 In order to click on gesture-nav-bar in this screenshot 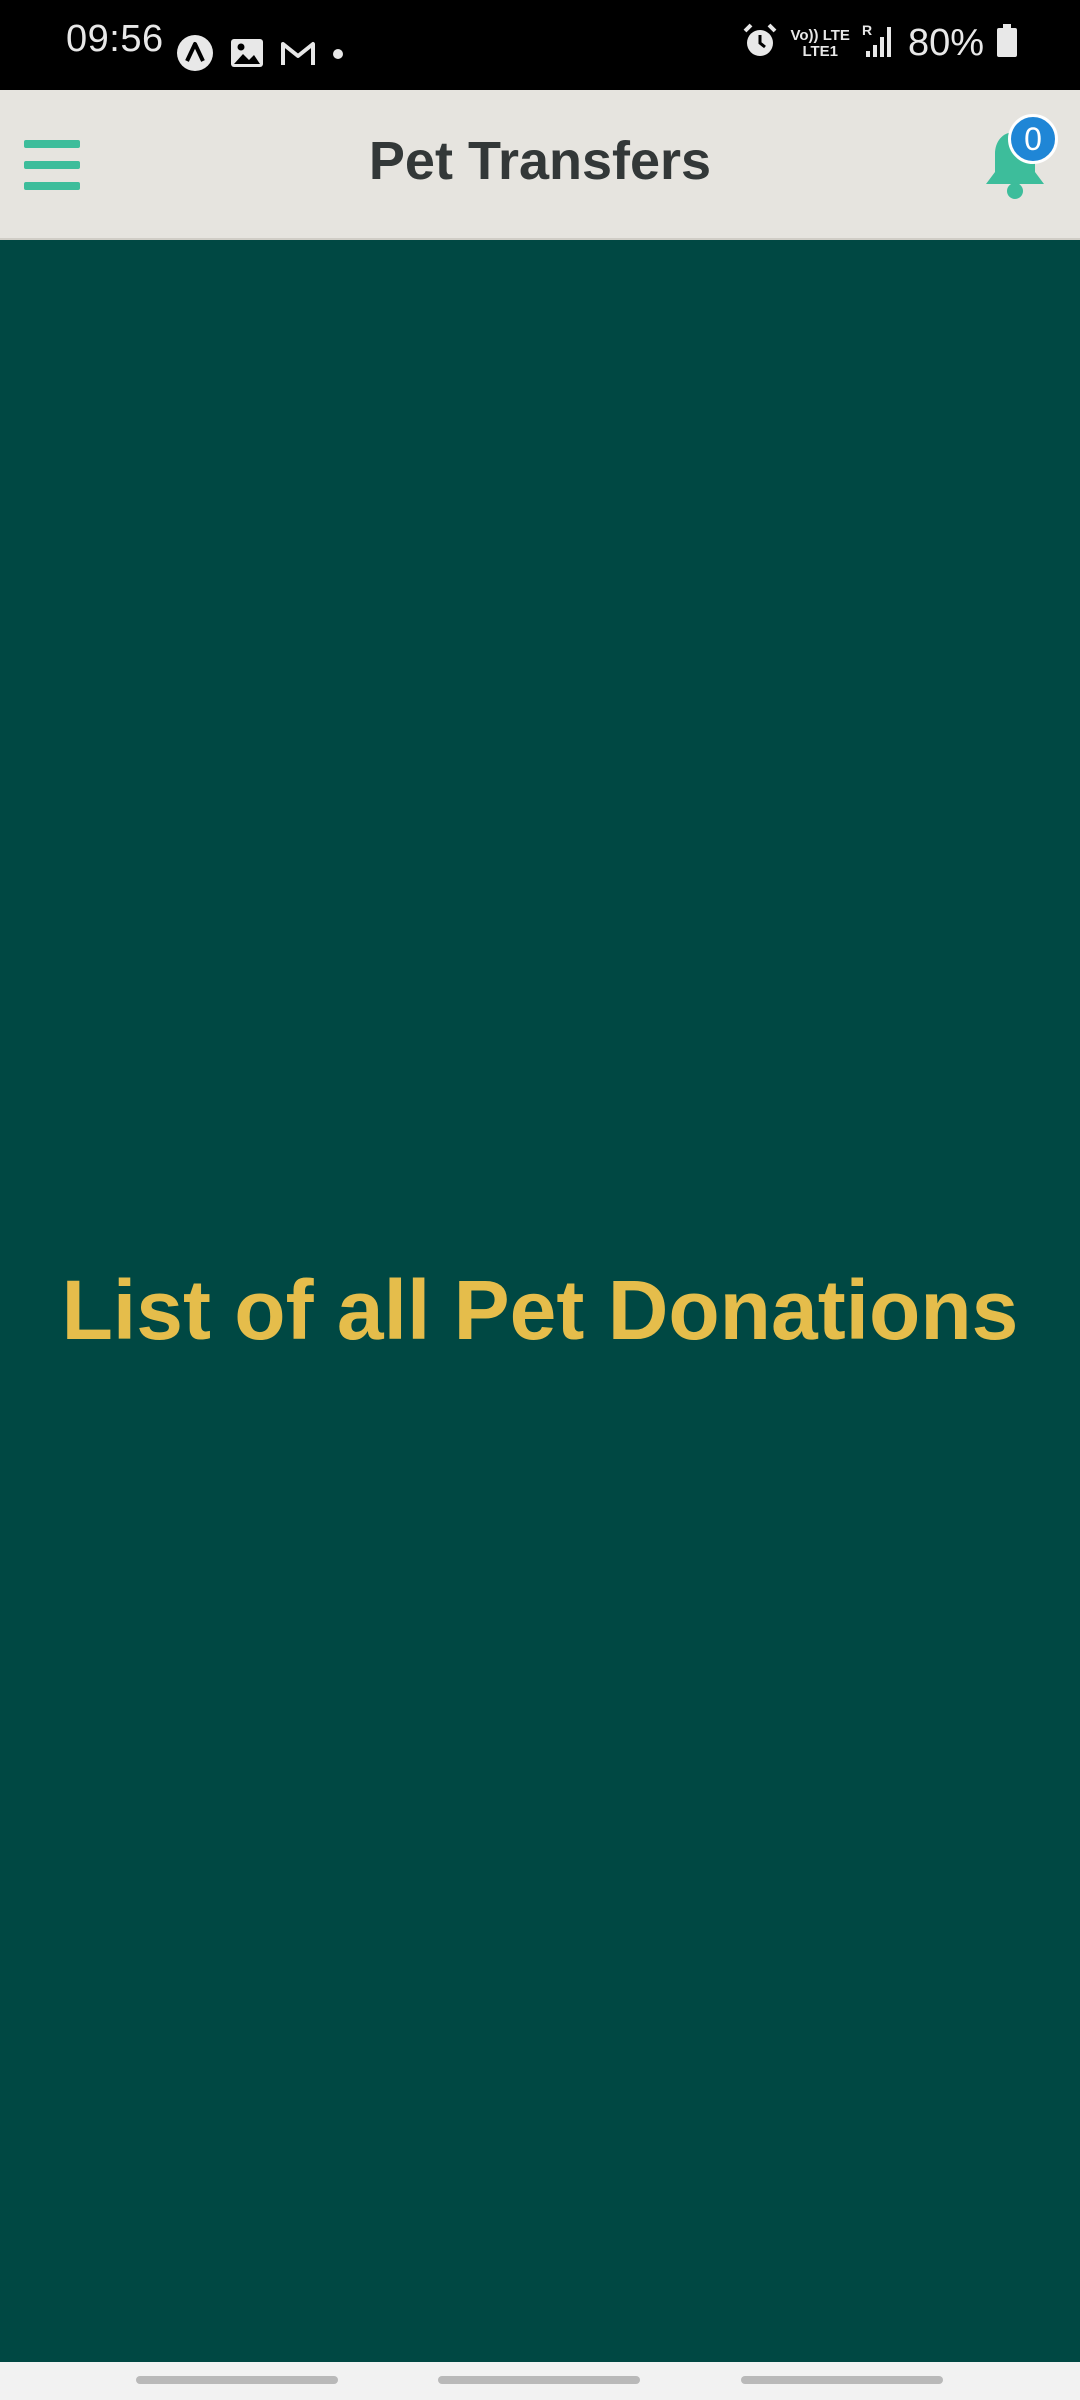, I will do `click(540, 2381)`.